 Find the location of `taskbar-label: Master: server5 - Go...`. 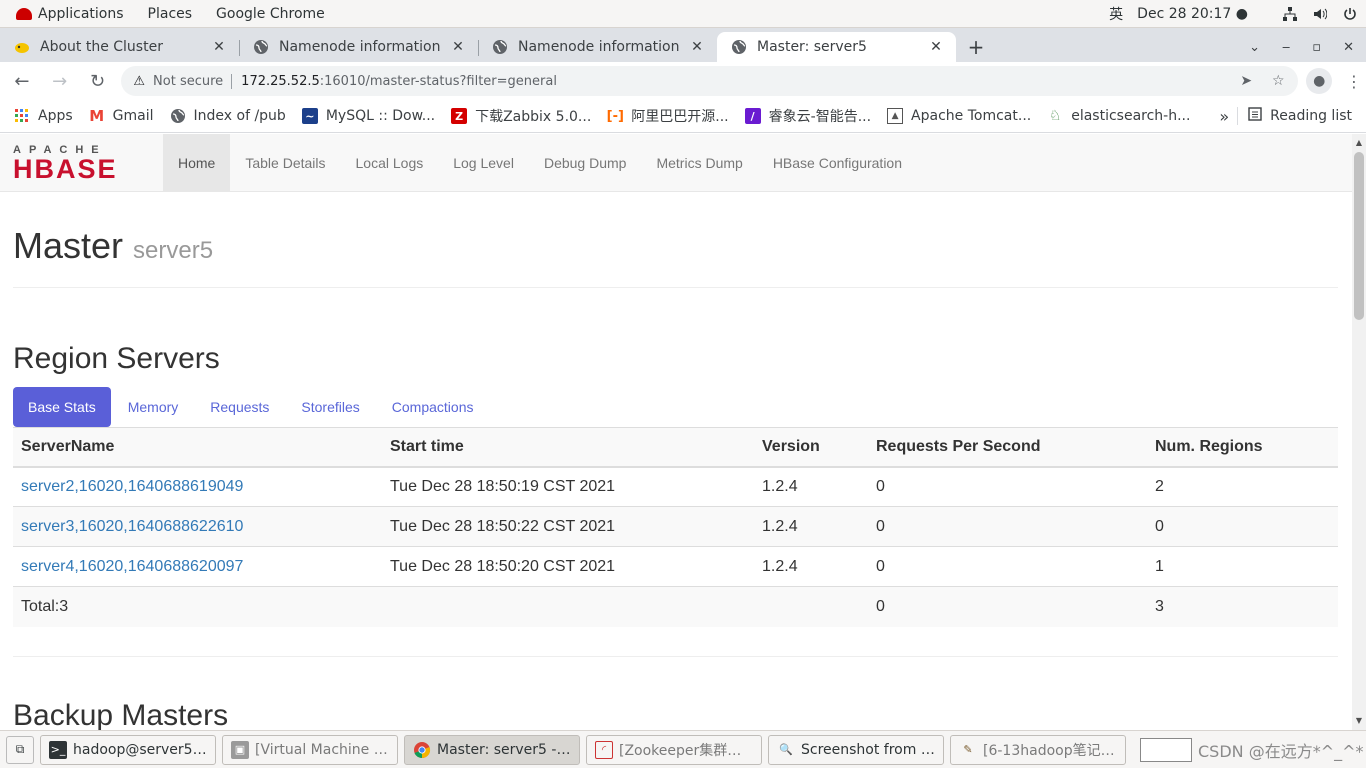

taskbar-label: Master: server5 - Go... is located at coordinates (504, 749).